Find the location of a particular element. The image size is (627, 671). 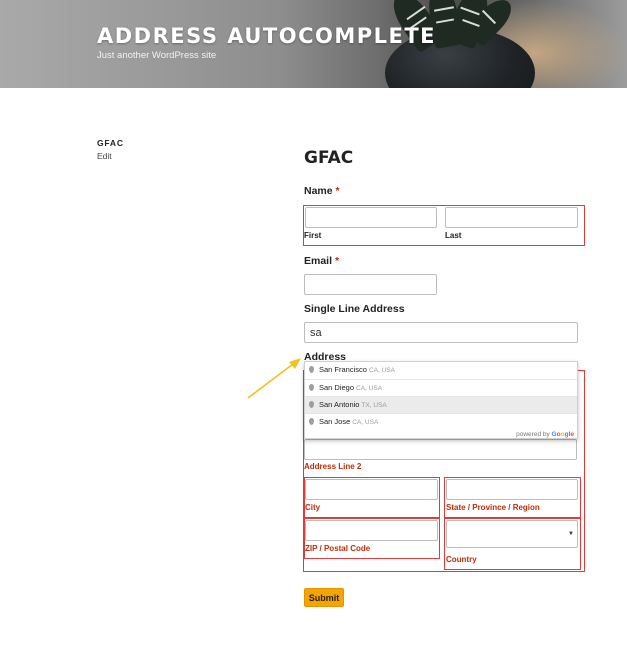

suggestion-main-text: San Diego is located at coordinates (337, 387).